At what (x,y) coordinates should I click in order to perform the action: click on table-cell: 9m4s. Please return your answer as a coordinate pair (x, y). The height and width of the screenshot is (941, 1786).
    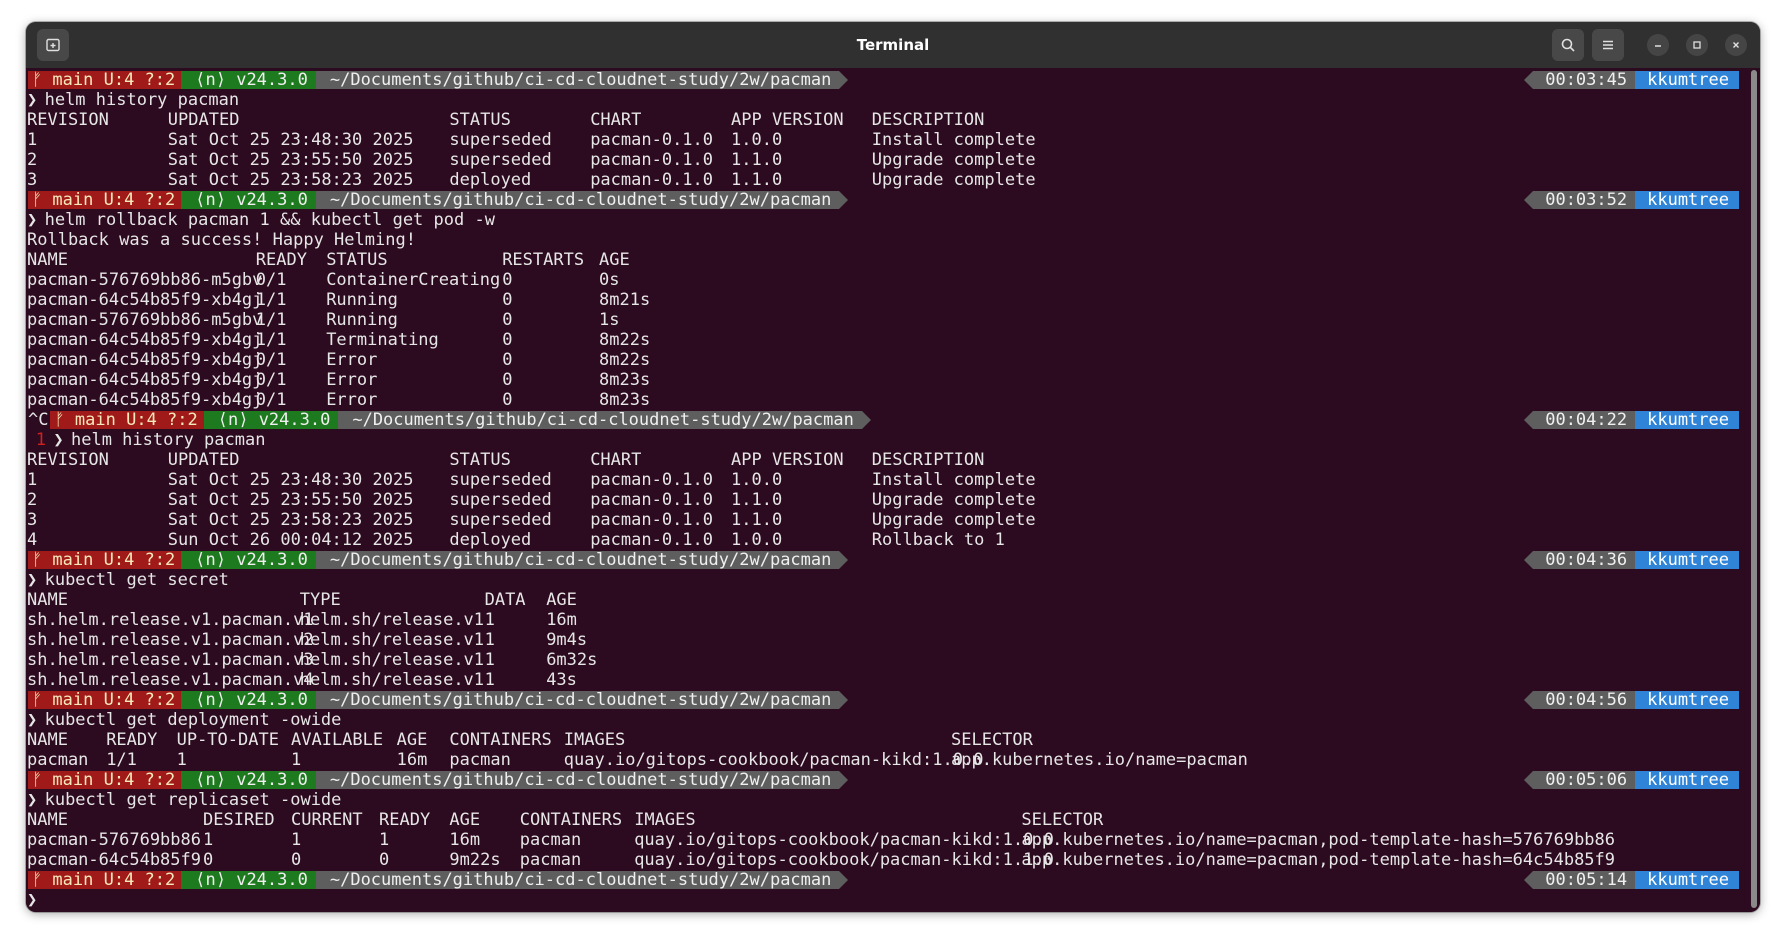
    Looking at the image, I should click on (567, 640).